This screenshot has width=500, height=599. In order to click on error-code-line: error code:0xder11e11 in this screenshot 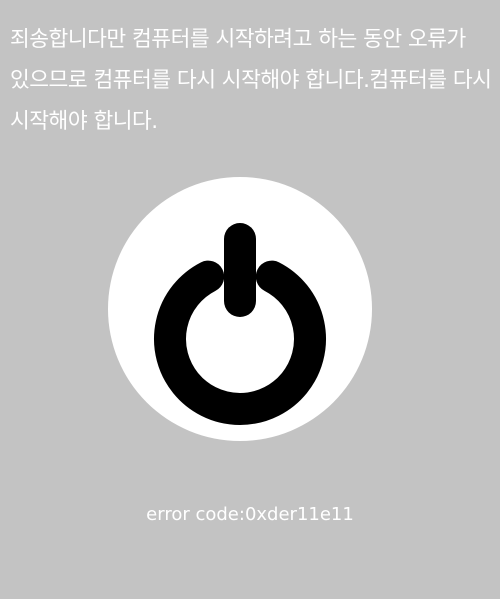, I will do `click(250, 515)`.